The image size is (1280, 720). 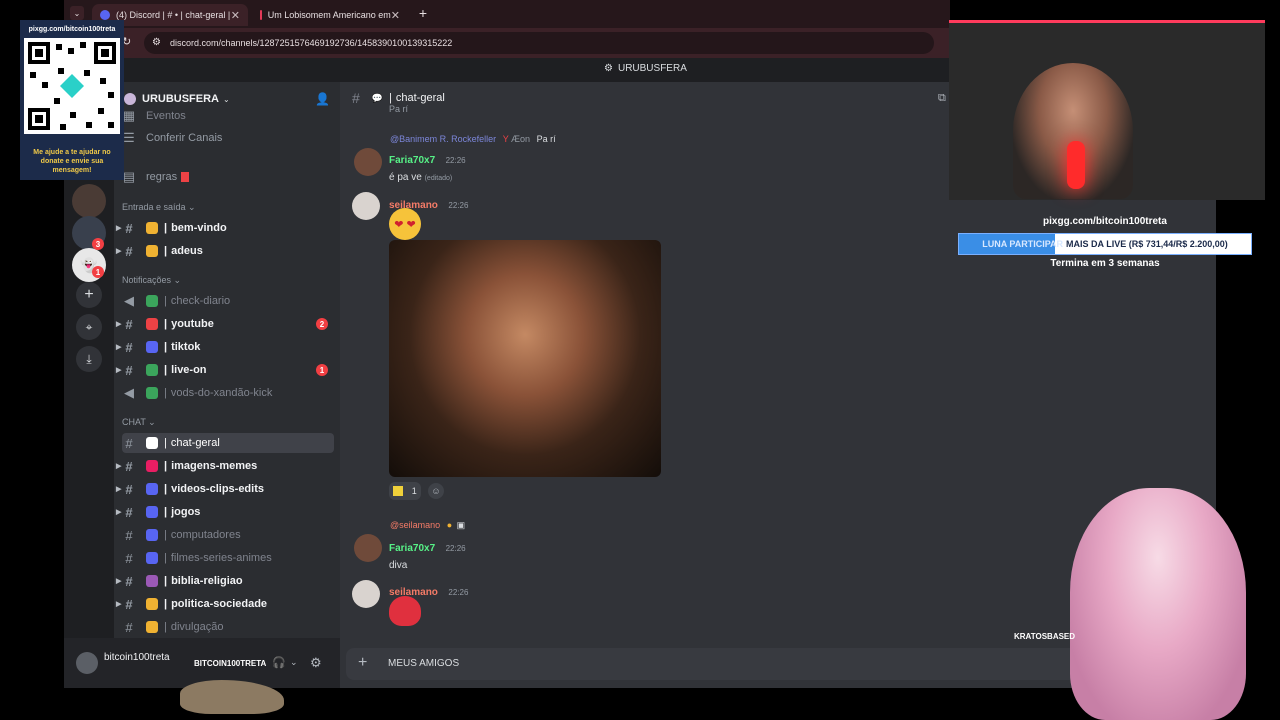 I want to click on image-attachment, so click(x=525, y=358).